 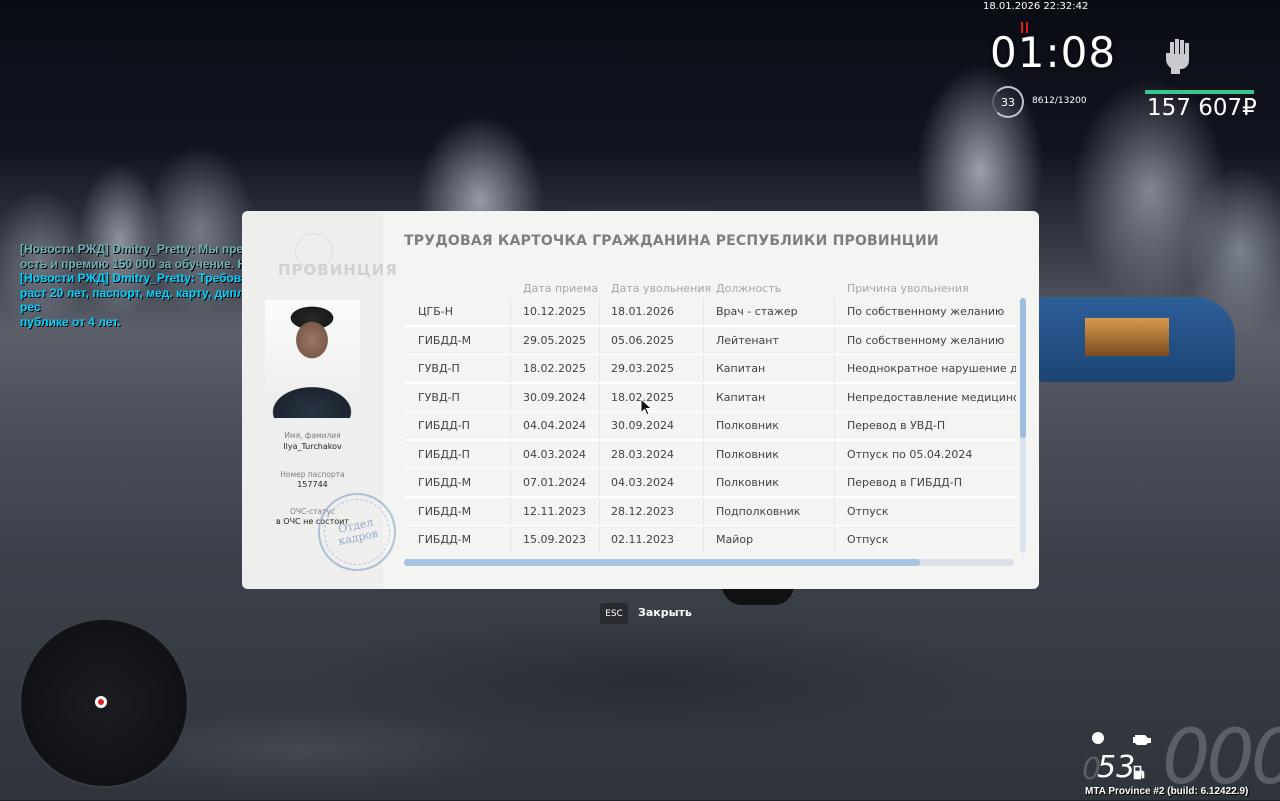 What do you see at coordinates (358, 537) in the screenshot?
I see `stamp-line: кадров` at bounding box center [358, 537].